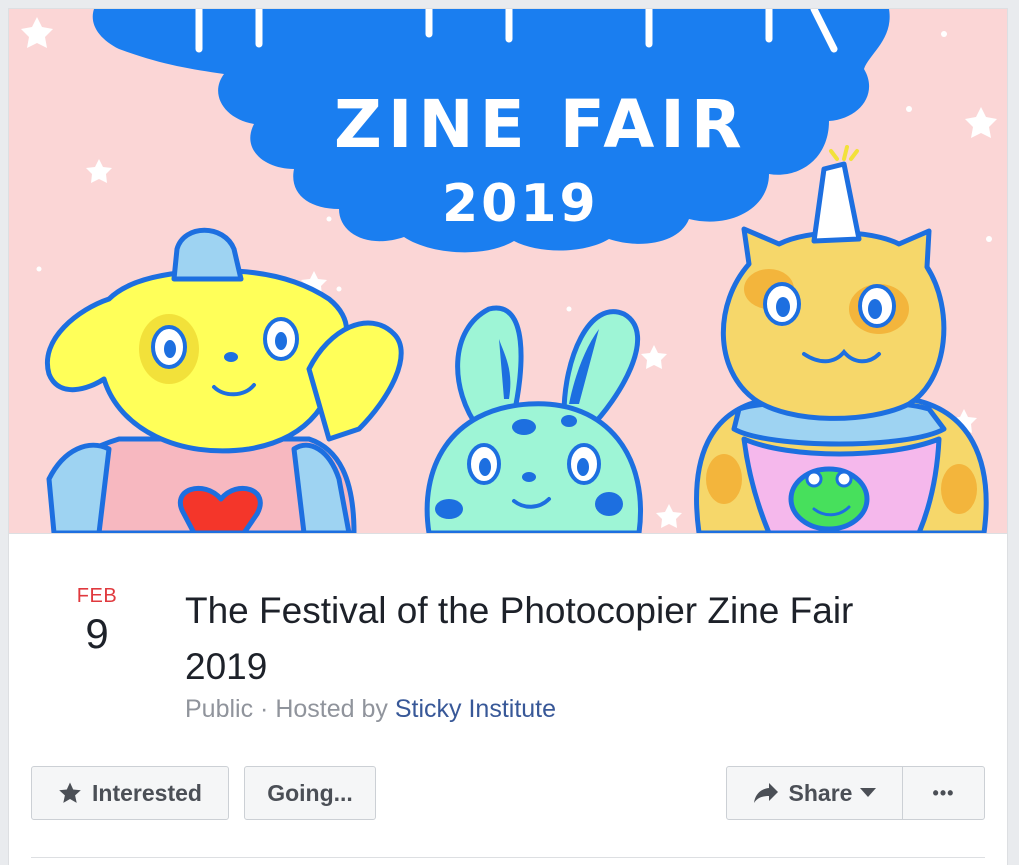 The height and width of the screenshot is (865, 1019). What do you see at coordinates (331, 709) in the screenshot?
I see `hosted-by-label: Hosted by` at bounding box center [331, 709].